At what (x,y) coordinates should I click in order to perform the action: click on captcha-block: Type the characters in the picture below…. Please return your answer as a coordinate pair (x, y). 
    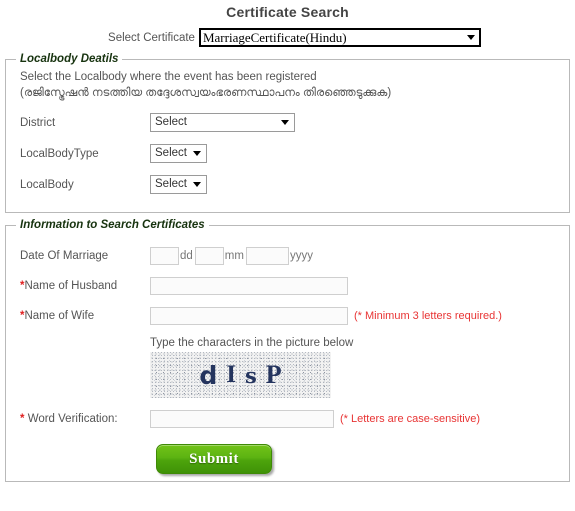
    Looking at the image, I should click on (294, 367).